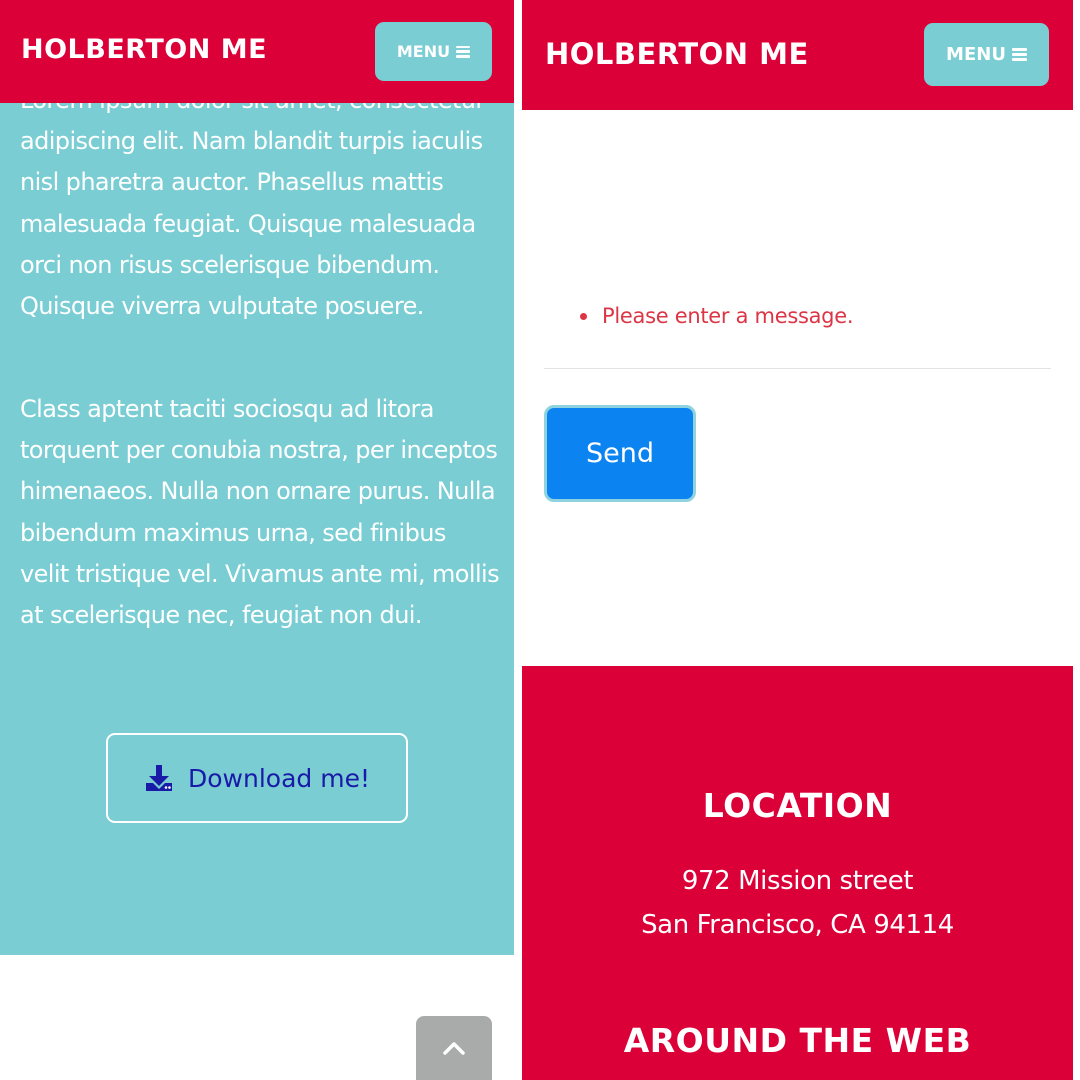 The image size is (1080, 1080). I want to click on scroll-to-top-button, so click(454, 1048).